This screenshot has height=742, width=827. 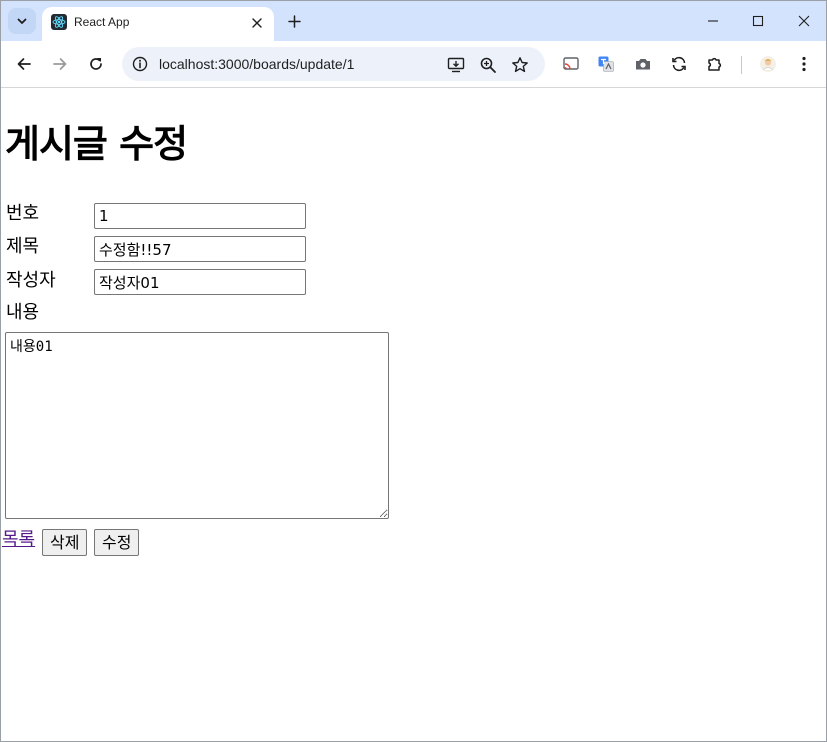 I want to click on tab-search-button, so click(x=22, y=21).